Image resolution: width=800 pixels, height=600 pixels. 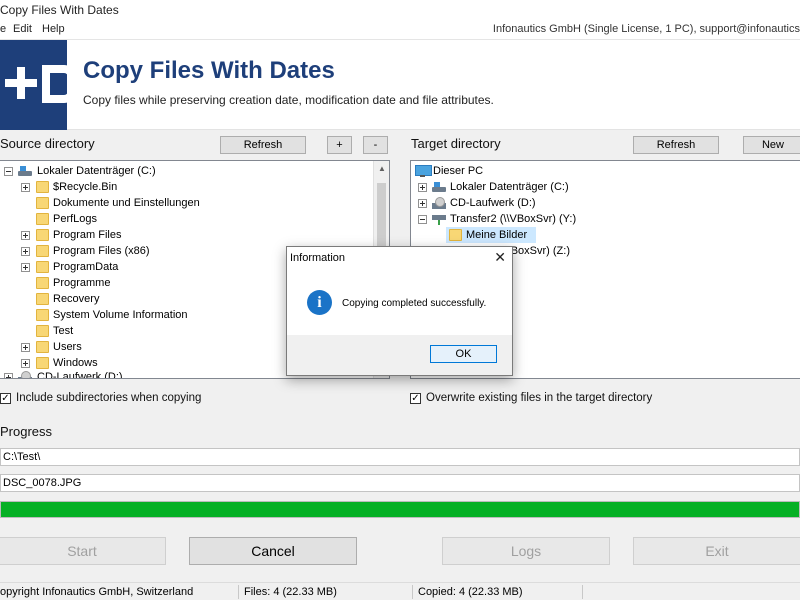 I want to click on dialog-message: Copying completed successfully., so click(x=414, y=303).